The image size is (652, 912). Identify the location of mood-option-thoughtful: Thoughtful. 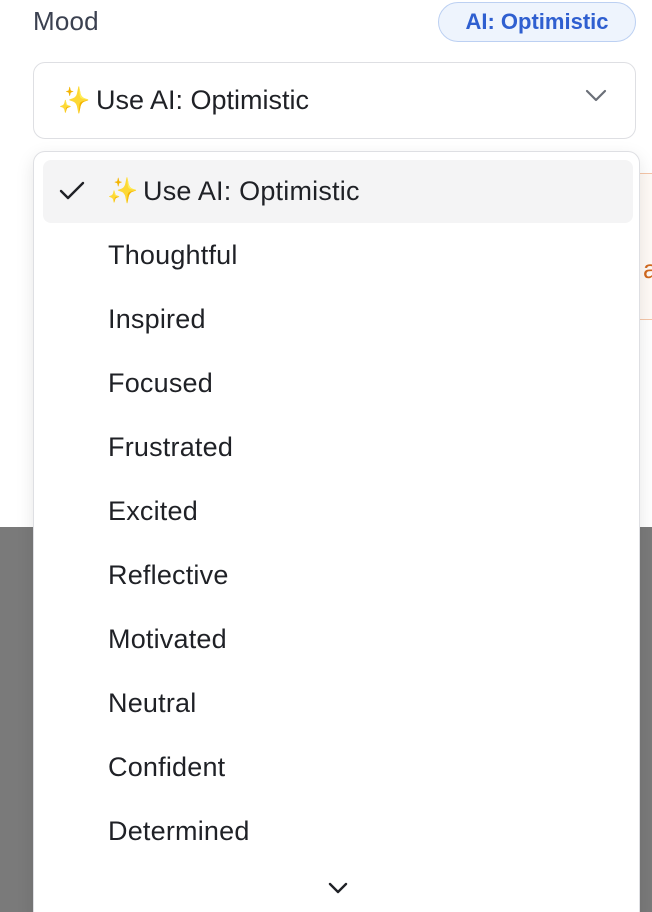
(338, 255).